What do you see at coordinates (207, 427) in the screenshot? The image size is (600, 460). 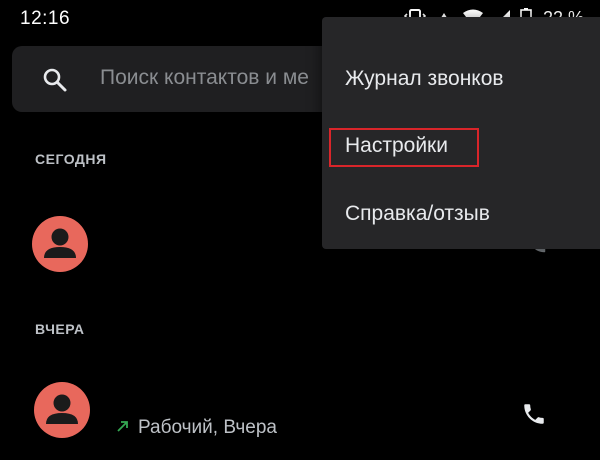 I see `call-detail-text: Рабочий, Вчера` at bounding box center [207, 427].